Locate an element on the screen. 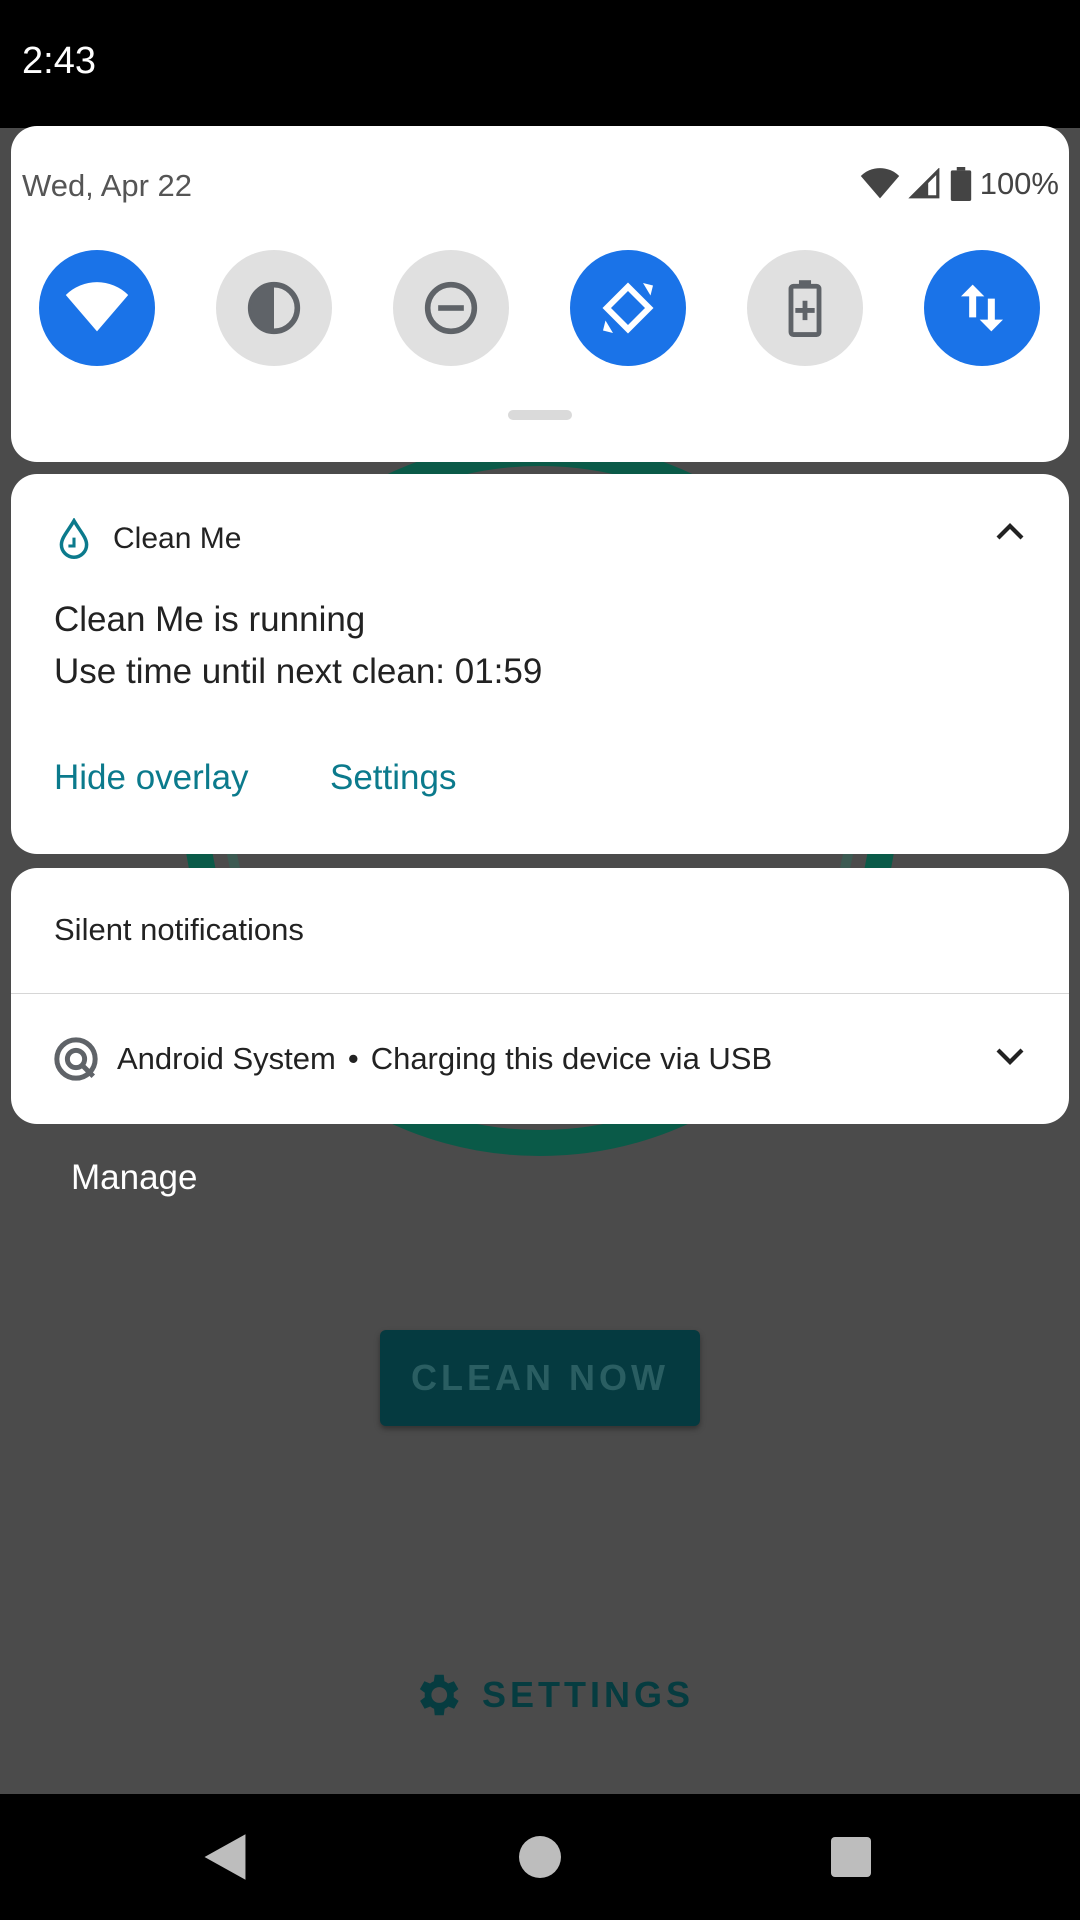 The height and width of the screenshot is (1920, 1080). hide-overlay-action: Hide overlay is located at coordinates (151, 778).